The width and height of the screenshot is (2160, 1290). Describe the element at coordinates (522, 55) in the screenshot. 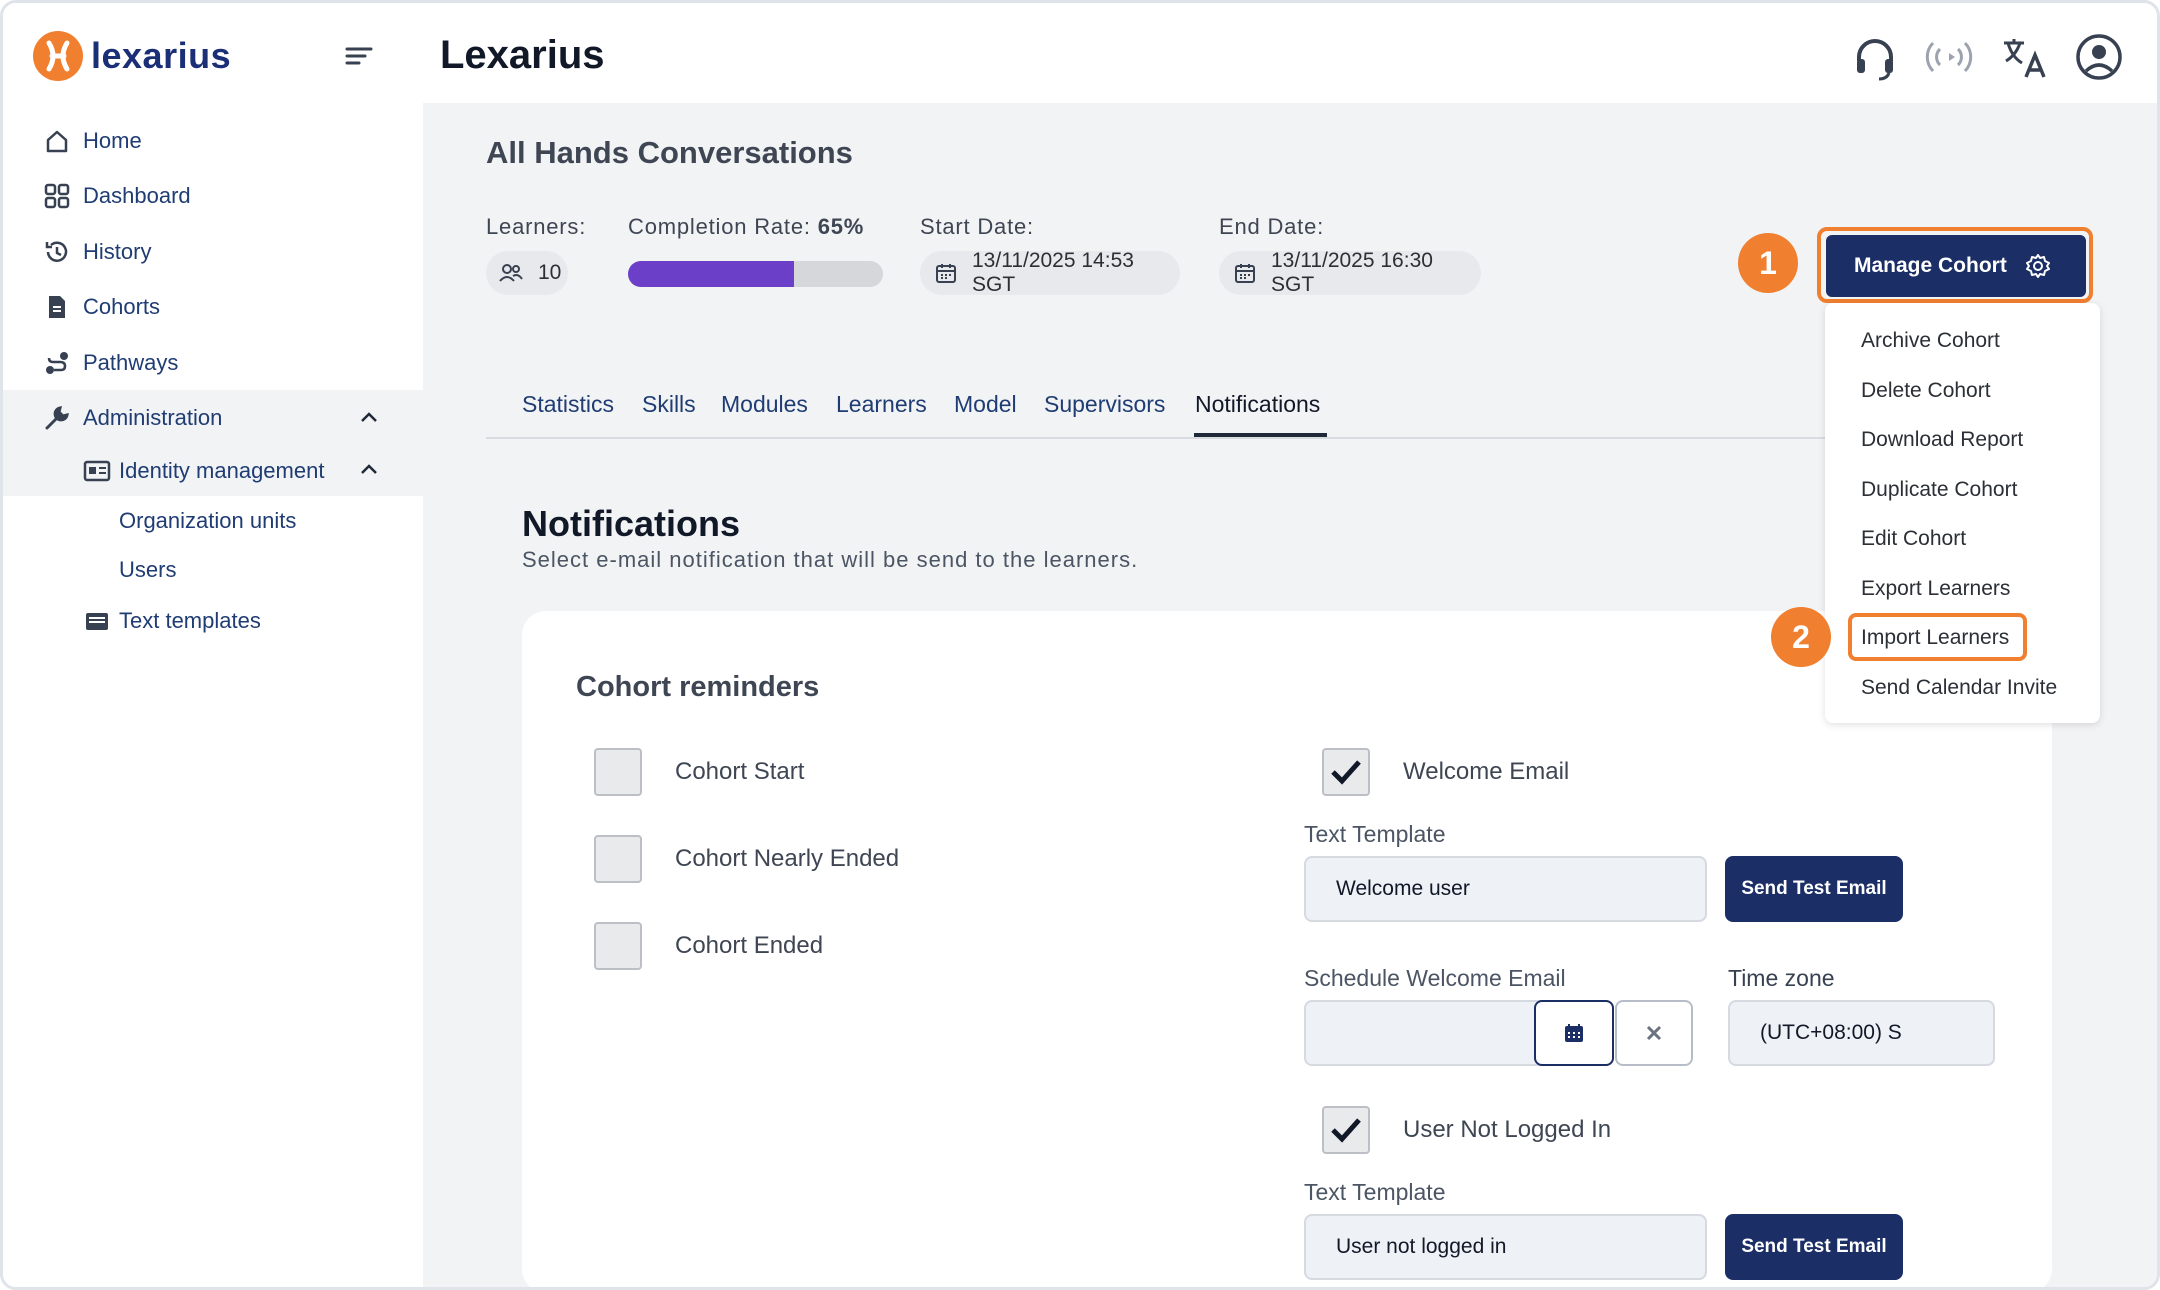

I see `app-title: Lexarius` at that location.